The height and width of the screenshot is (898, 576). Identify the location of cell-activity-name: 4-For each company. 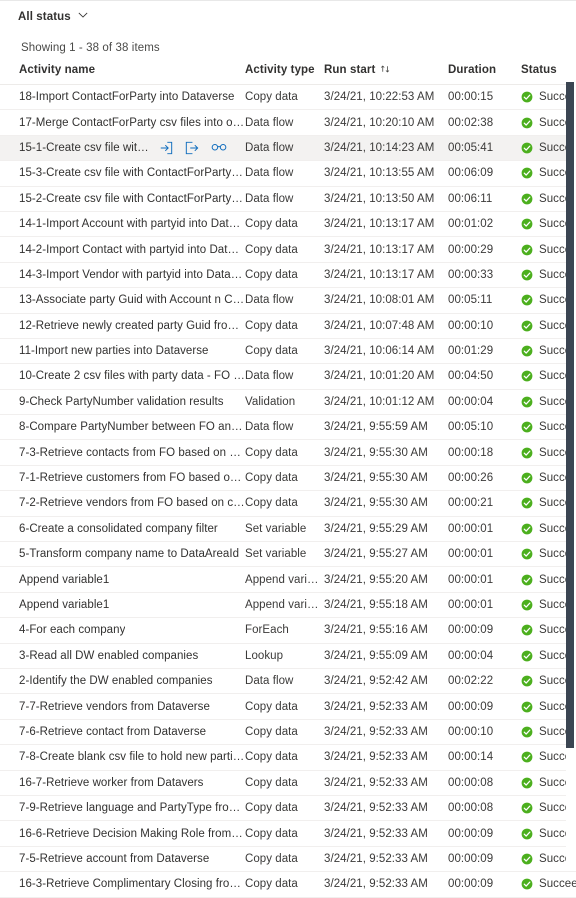
(122, 630).